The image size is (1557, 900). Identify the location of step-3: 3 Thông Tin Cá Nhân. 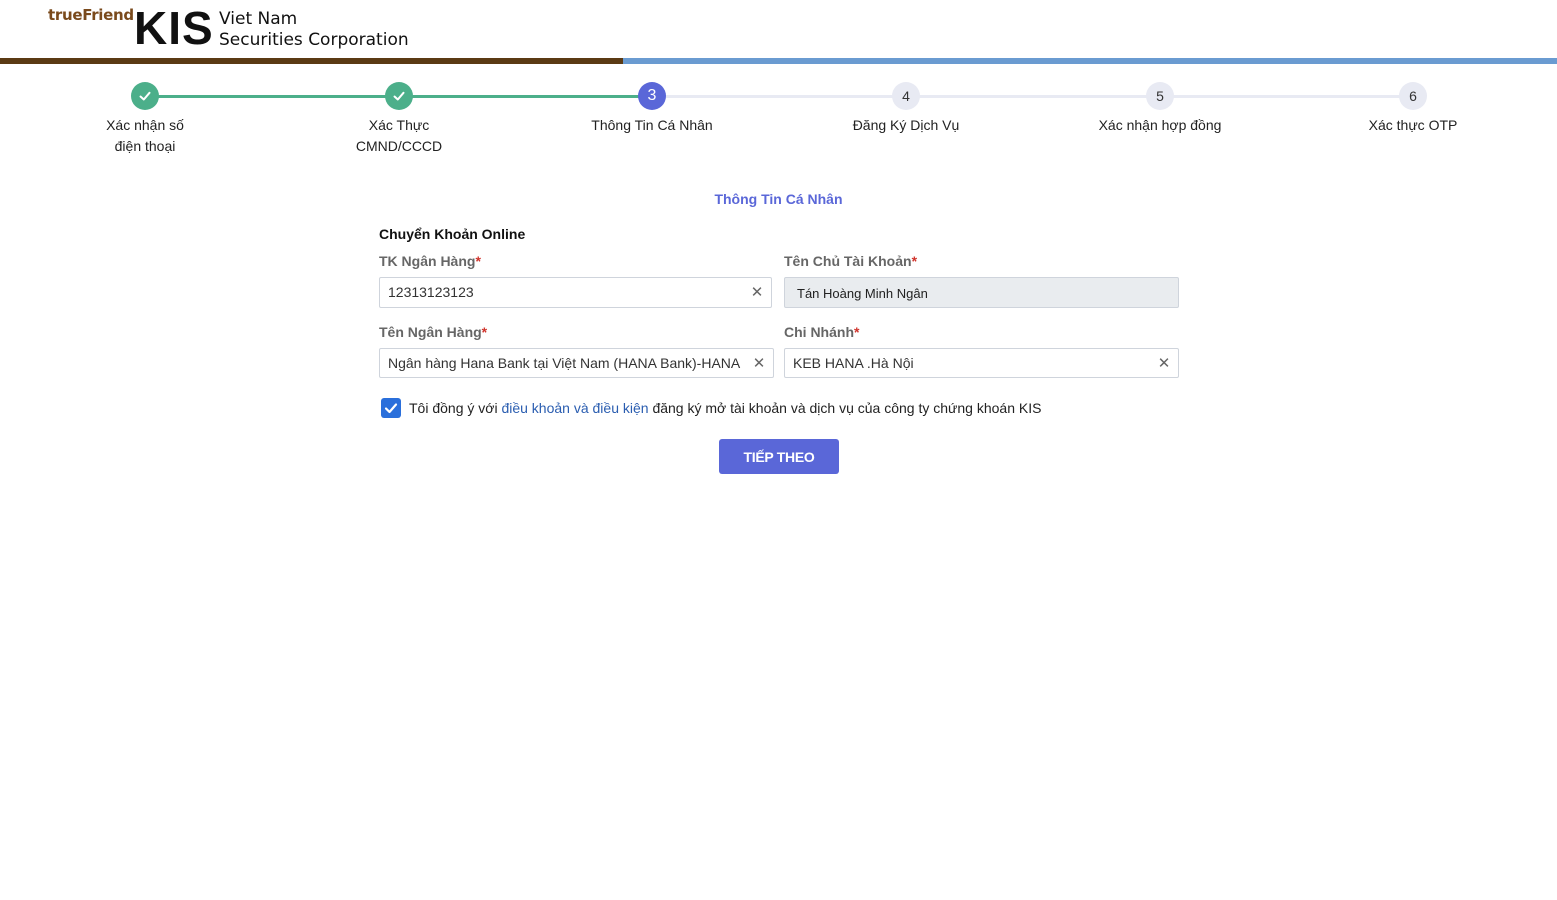
(652, 109).